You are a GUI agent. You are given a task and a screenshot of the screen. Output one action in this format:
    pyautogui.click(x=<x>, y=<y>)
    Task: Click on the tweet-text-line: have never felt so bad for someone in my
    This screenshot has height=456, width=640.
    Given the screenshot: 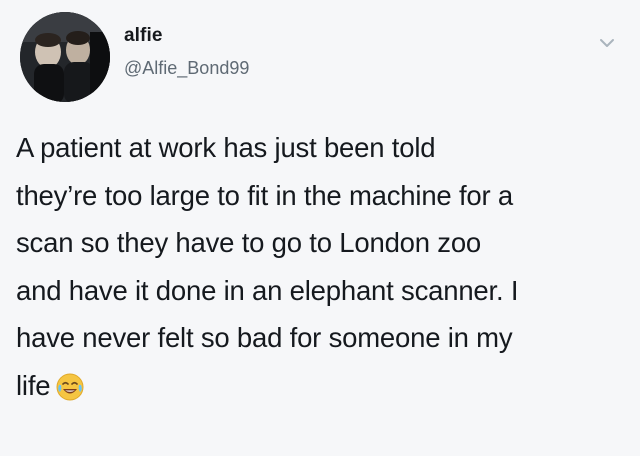 What is the action you would take?
    pyautogui.click(x=264, y=337)
    